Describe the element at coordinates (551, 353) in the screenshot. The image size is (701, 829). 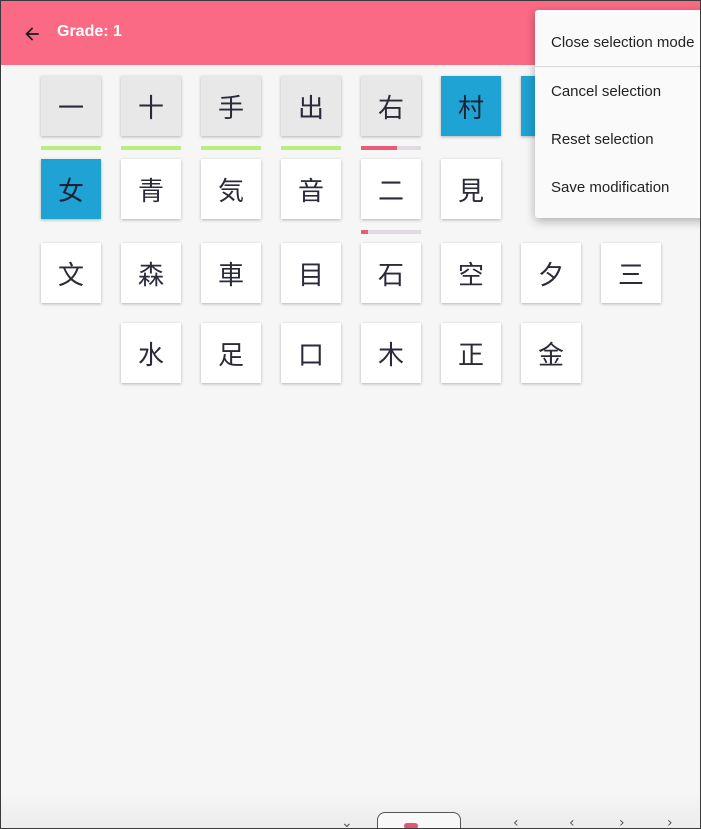
I see `kanji-tile: 金` at that location.